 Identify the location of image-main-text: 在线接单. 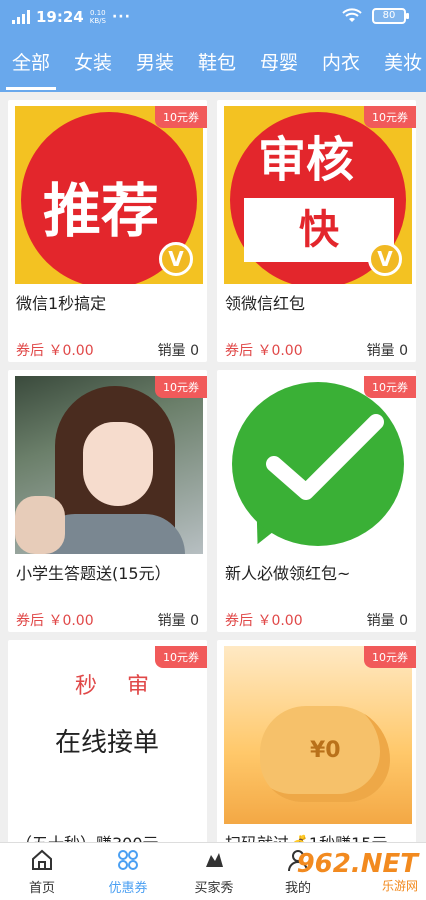
(107, 743).